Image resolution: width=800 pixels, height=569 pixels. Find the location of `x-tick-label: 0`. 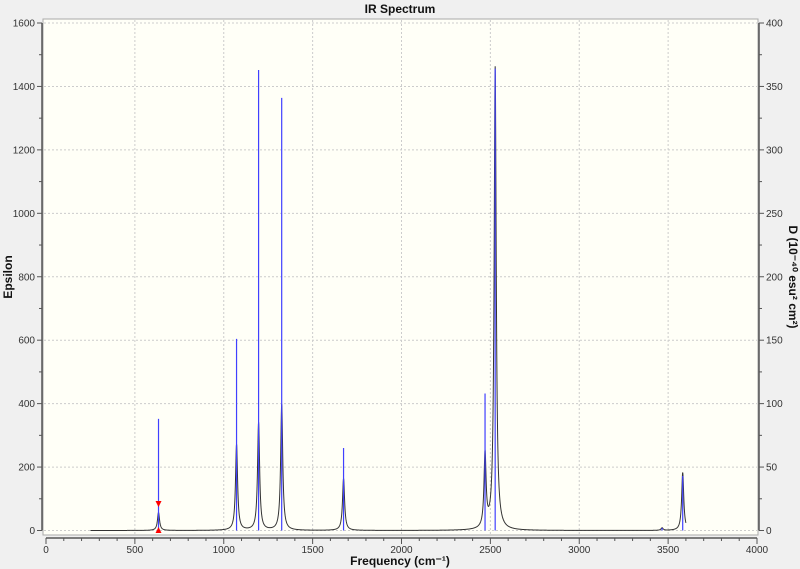

x-tick-label: 0 is located at coordinates (46, 550).